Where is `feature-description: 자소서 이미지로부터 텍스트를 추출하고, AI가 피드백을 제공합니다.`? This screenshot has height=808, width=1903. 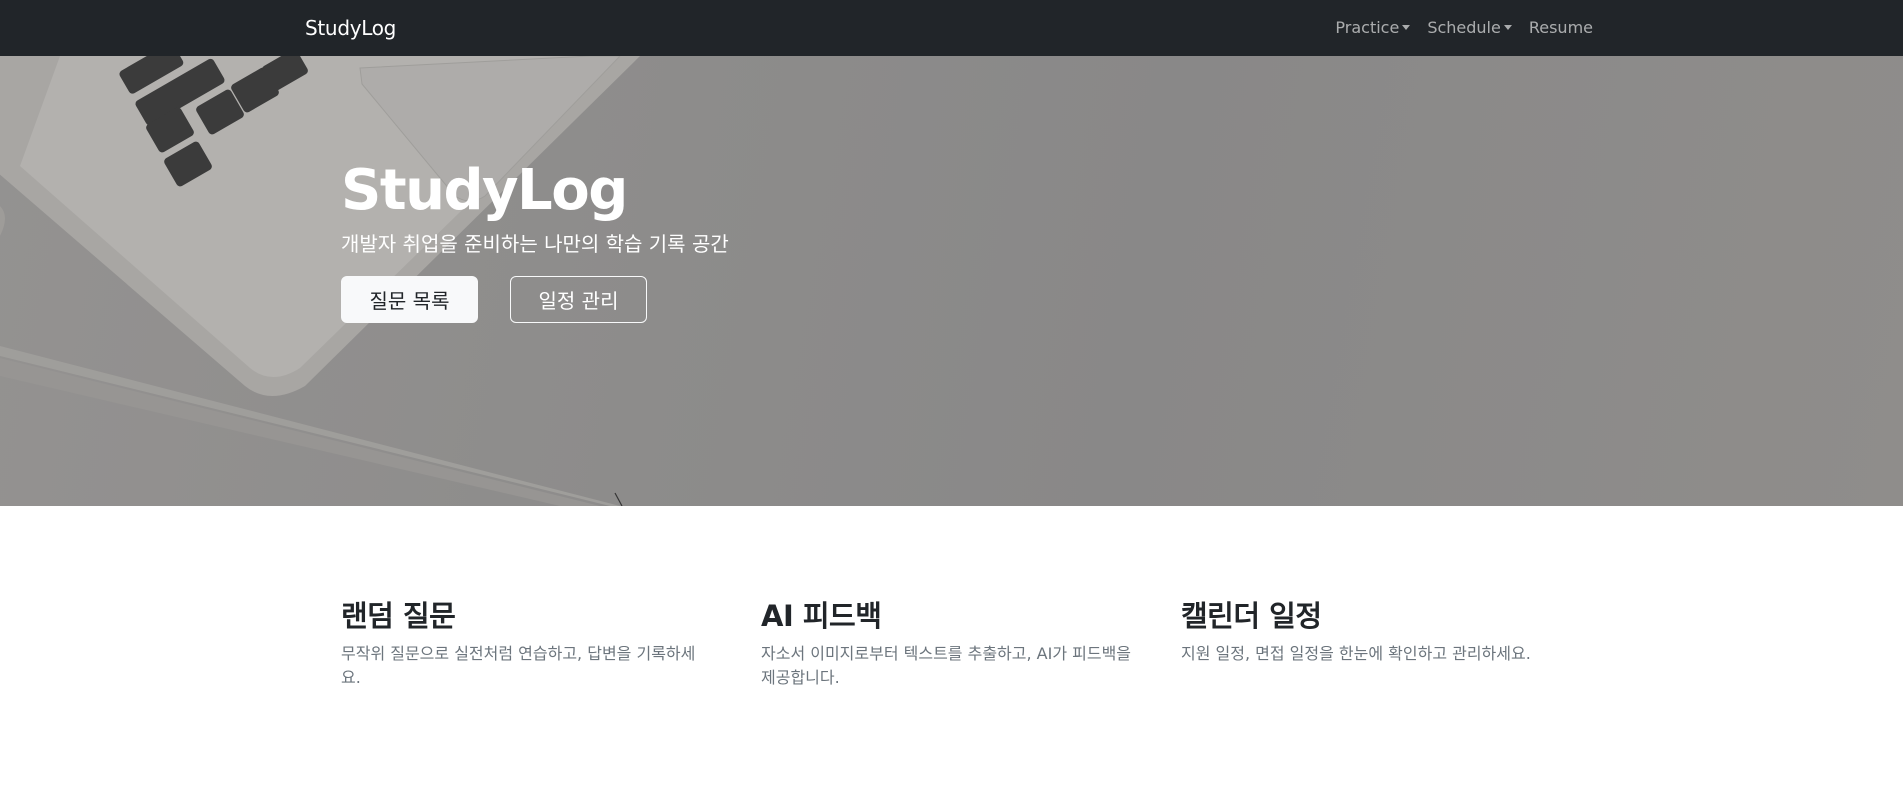 feature-description: 자소서 이미지로부터 텍스트를 추출하고, AI가 피드백을 제공합니다. is located at coordinates (946, 665).